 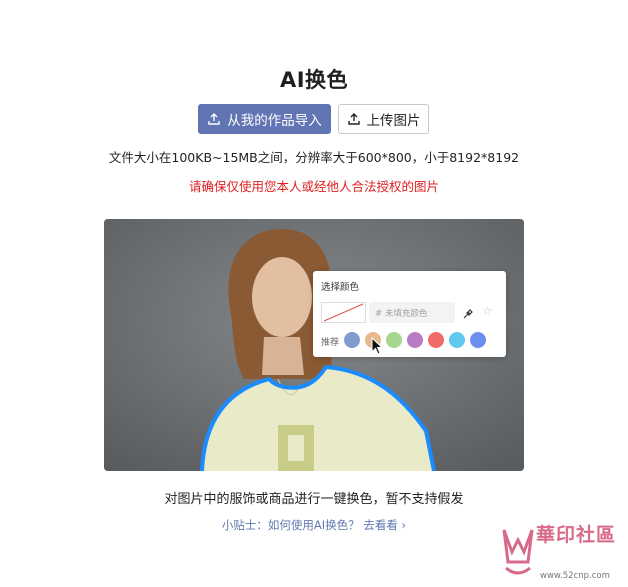 What do you see at coordinates (314, 499) in the screenshot?
I see `feature-caption: 对图片中的服饰或商品进行一键换色，暂不支持假发` at bounding box center [314, 499].